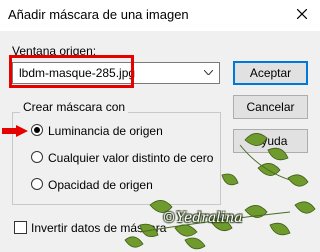 The image size is (320, 252). Describe the element at coordinates (20, 227) in the screenshot. I see `invert-checkbox` at that location.